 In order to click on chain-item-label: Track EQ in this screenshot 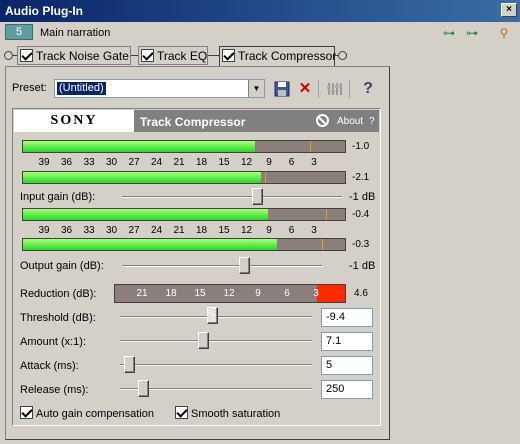, I will do `click(182, 56)`.